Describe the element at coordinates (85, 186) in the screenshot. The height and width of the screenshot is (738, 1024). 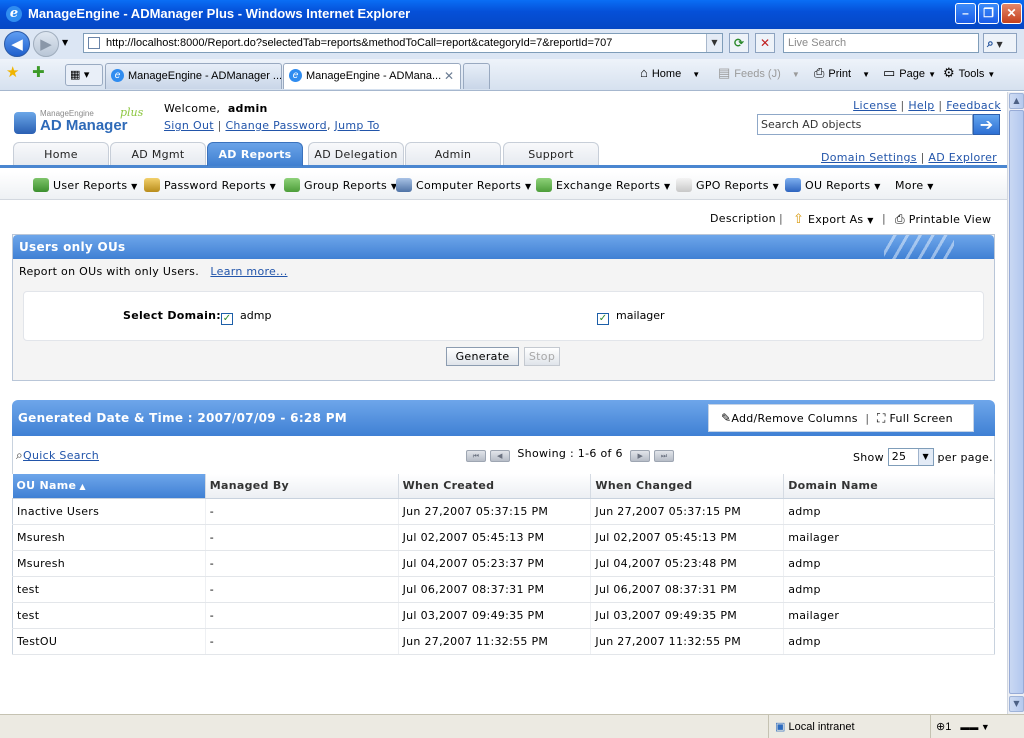
I see `user-reports-menu: User Reports ▼` at that location.